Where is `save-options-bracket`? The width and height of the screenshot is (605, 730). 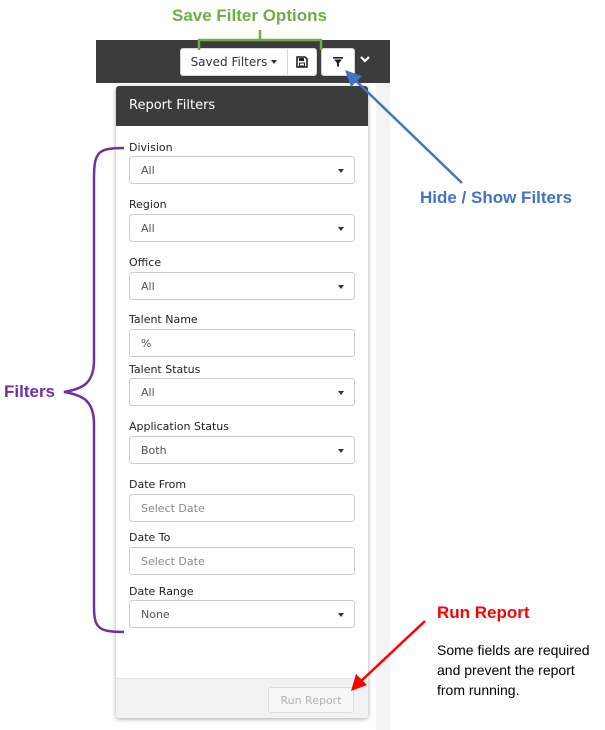 save-options-bracket is located at coordinates (260, 40).